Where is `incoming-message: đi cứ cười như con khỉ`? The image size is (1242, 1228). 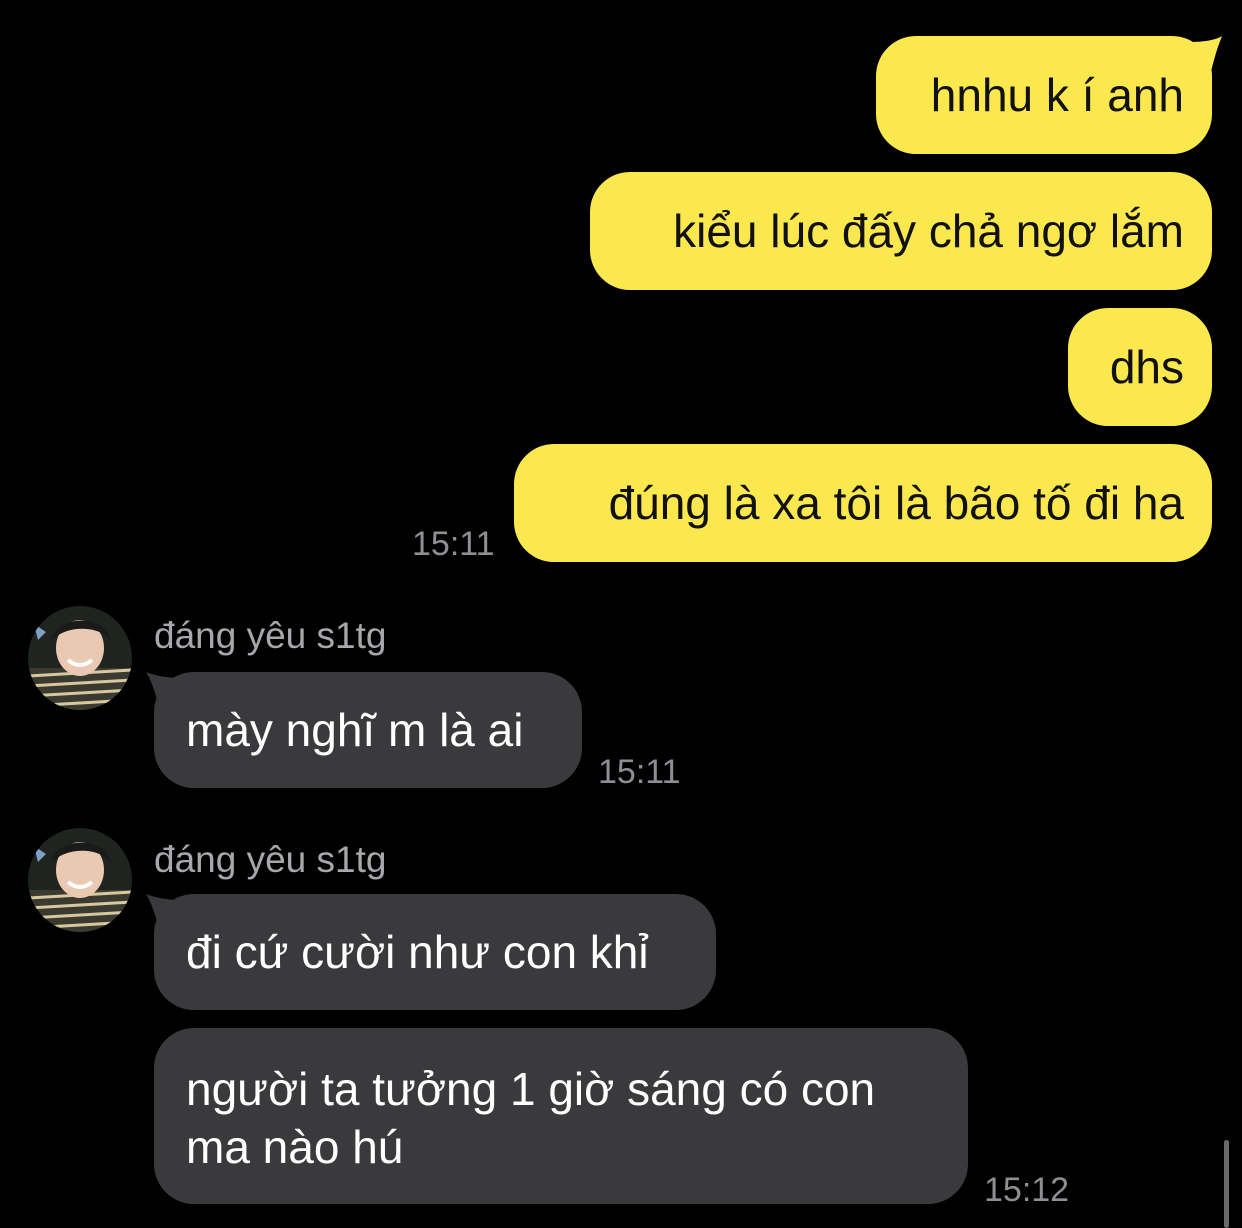 incoming-message: đi cứ cười như con khỉ is located at coordinates (435, 952).